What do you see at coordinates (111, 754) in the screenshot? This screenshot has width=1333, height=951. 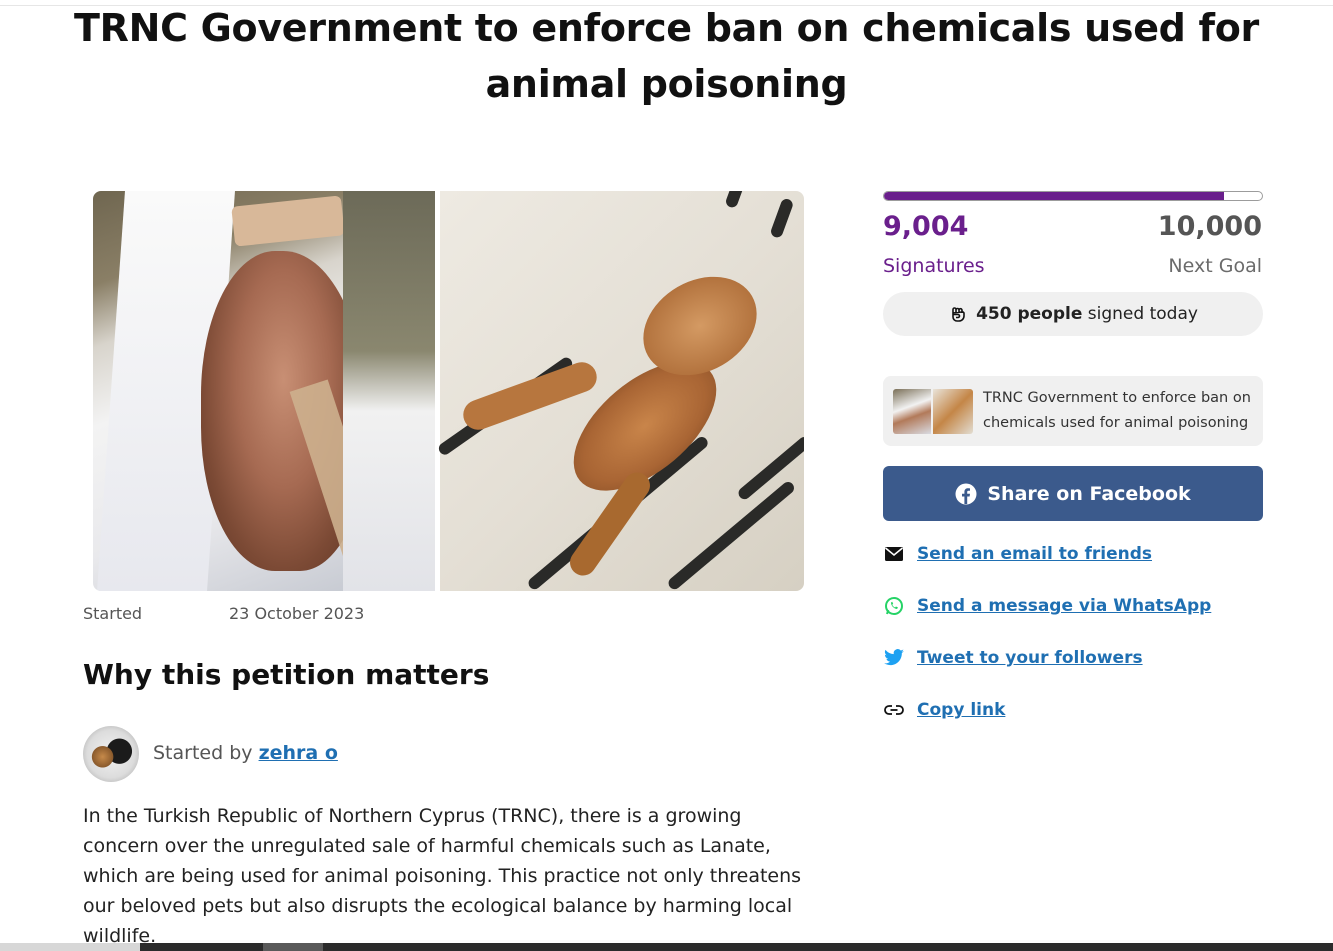 I see `author-avatar` at bounding box center [111, 754].